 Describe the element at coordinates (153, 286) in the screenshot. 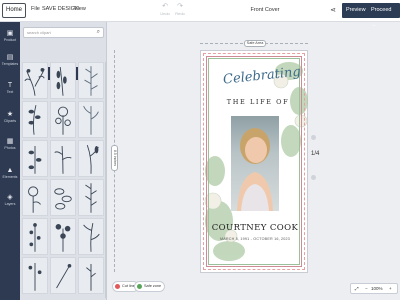

I see `safe-zone-label: Safe zone` at that location.